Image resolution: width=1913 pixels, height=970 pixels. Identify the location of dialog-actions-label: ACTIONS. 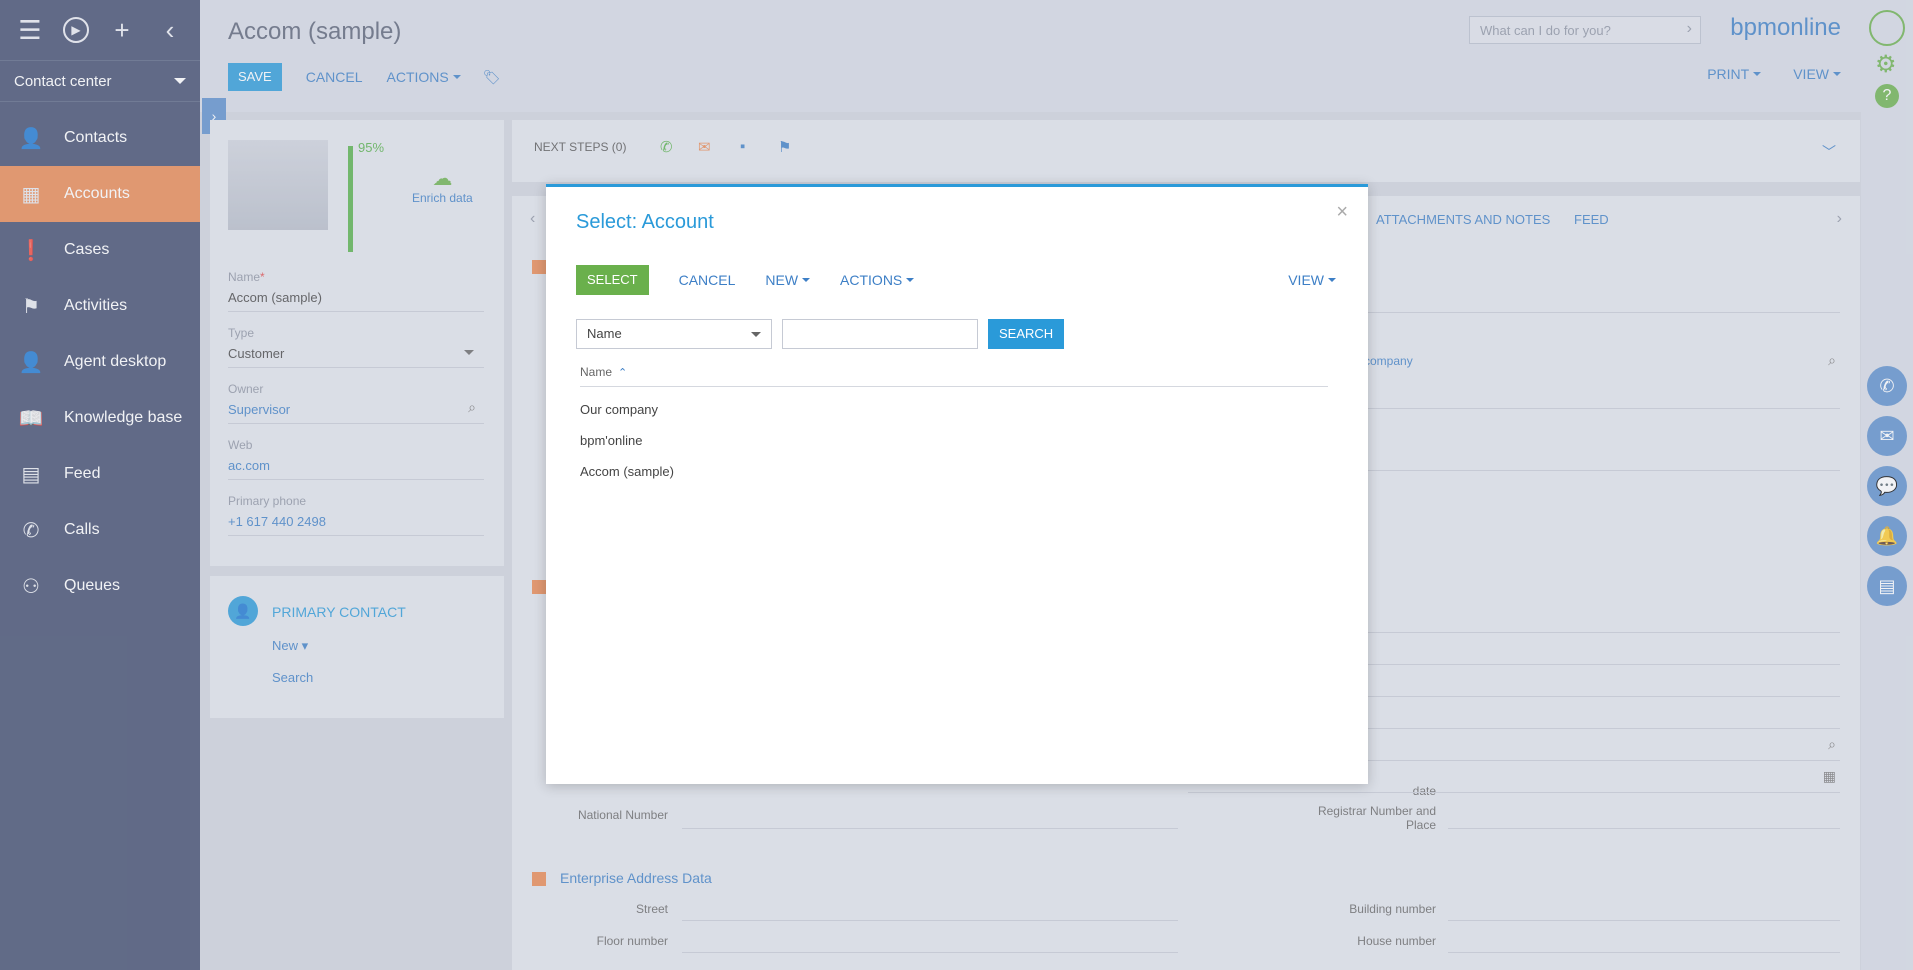
(871, 280).